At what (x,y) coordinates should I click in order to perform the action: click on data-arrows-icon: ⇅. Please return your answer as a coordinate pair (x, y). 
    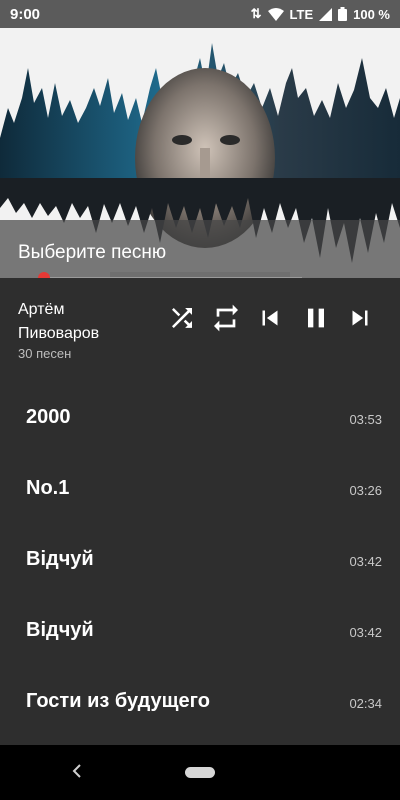
    Looking at the image, I should click on (256, 13).